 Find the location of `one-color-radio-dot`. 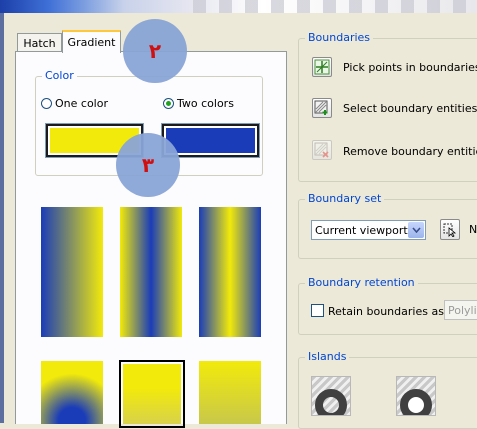

one-color-radio-dot is located at coordinates (46, 103).